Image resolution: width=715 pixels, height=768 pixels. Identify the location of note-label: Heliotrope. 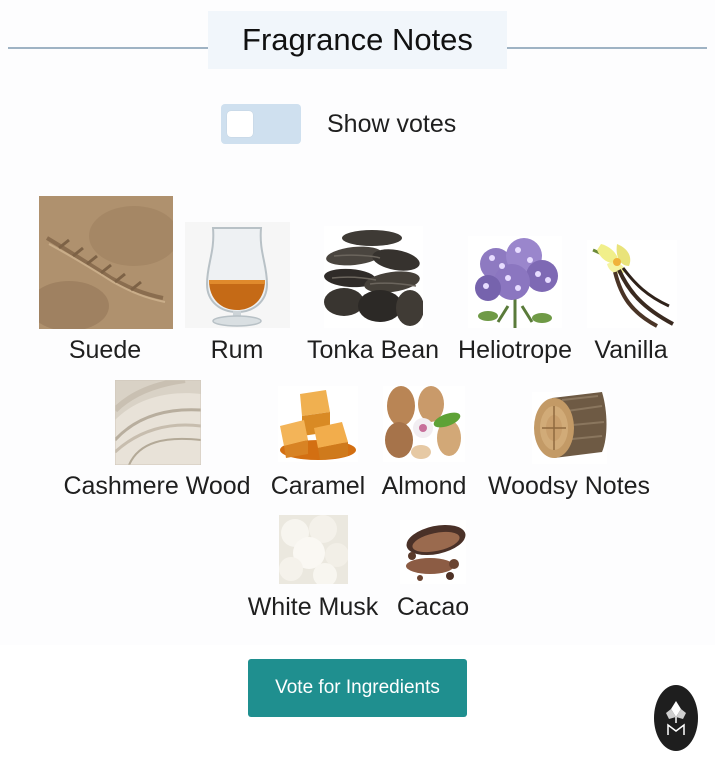
(515, 350).